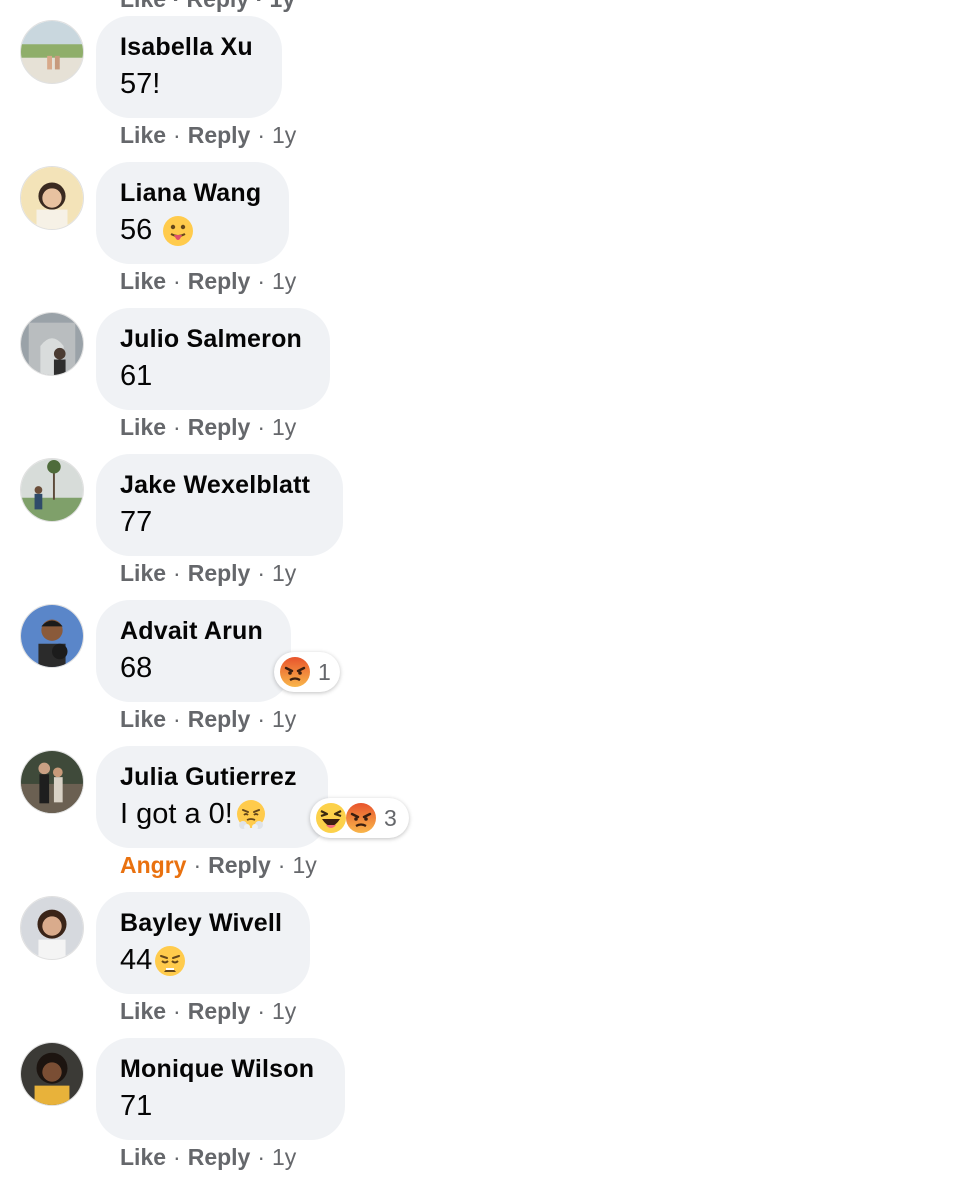 The image size is (964, 1182). I want to click on steam-nose-emoji, so click(251, 815).